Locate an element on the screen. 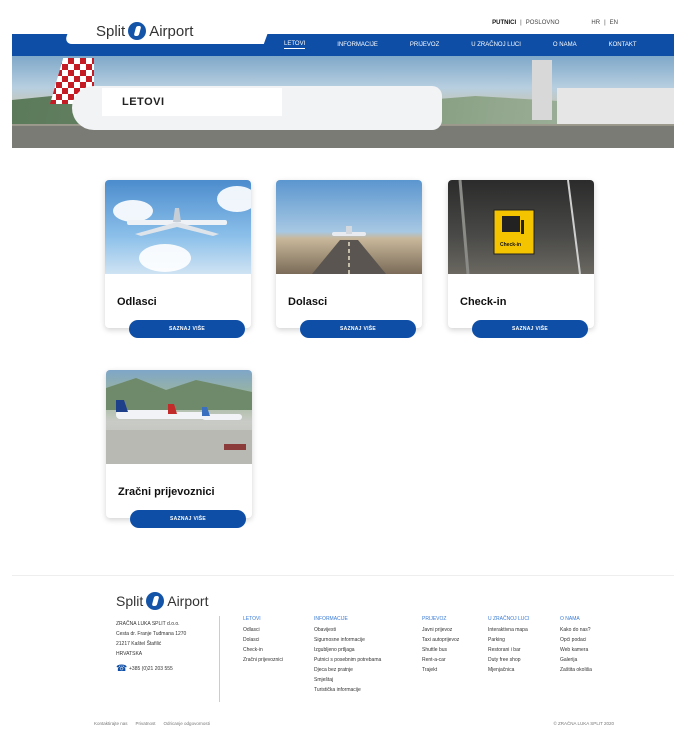 This screenshot has height=731, width=674. lang-hr-link: HR is located at coordinates (595, 23).